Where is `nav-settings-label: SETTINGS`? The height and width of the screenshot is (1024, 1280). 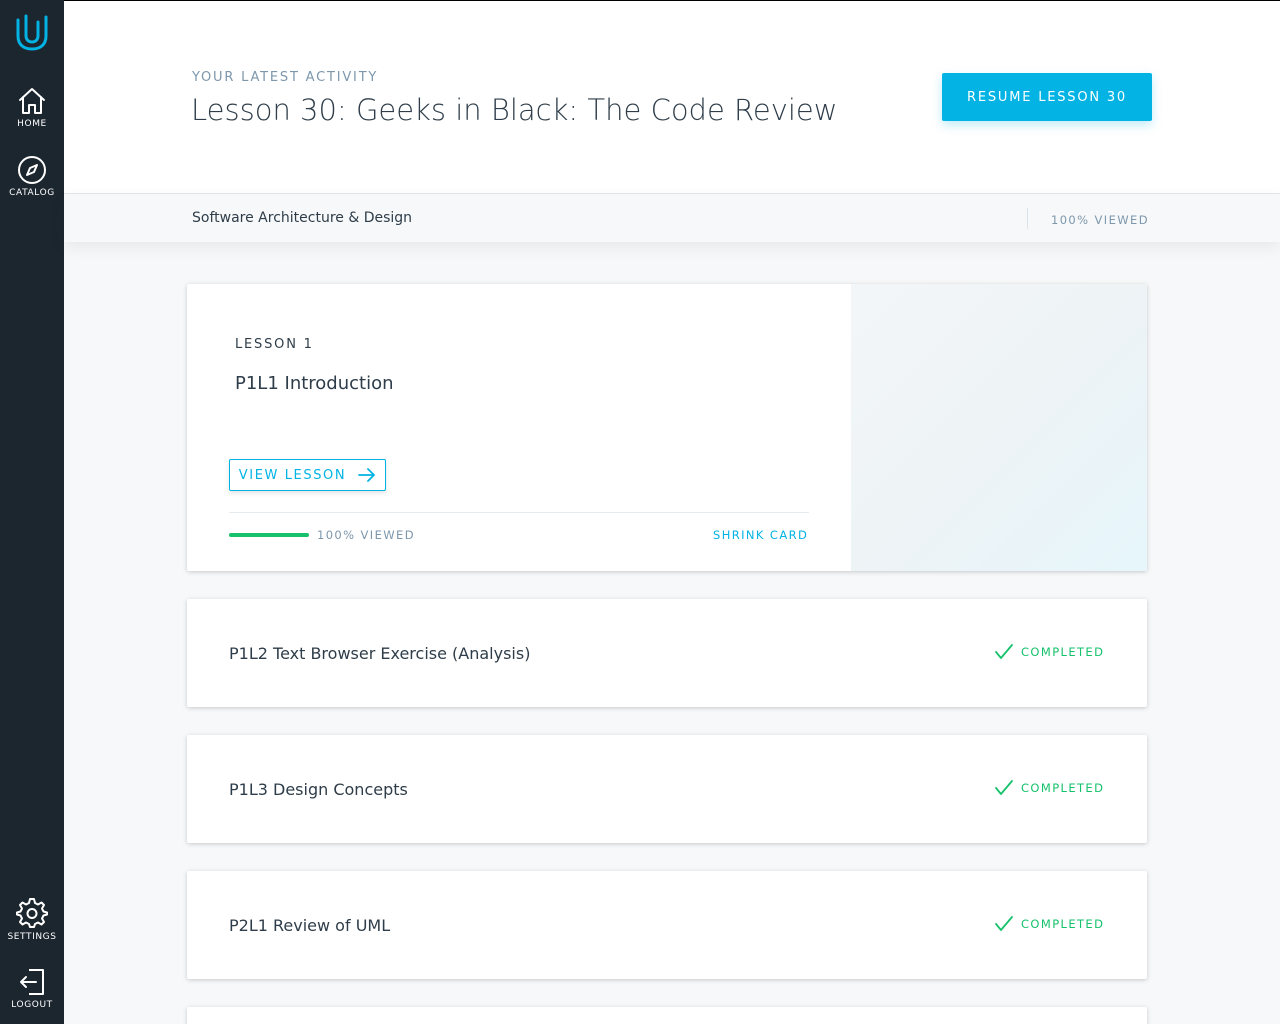
nav-settings-label: SETTINGS is located at coordinates (32, 937).